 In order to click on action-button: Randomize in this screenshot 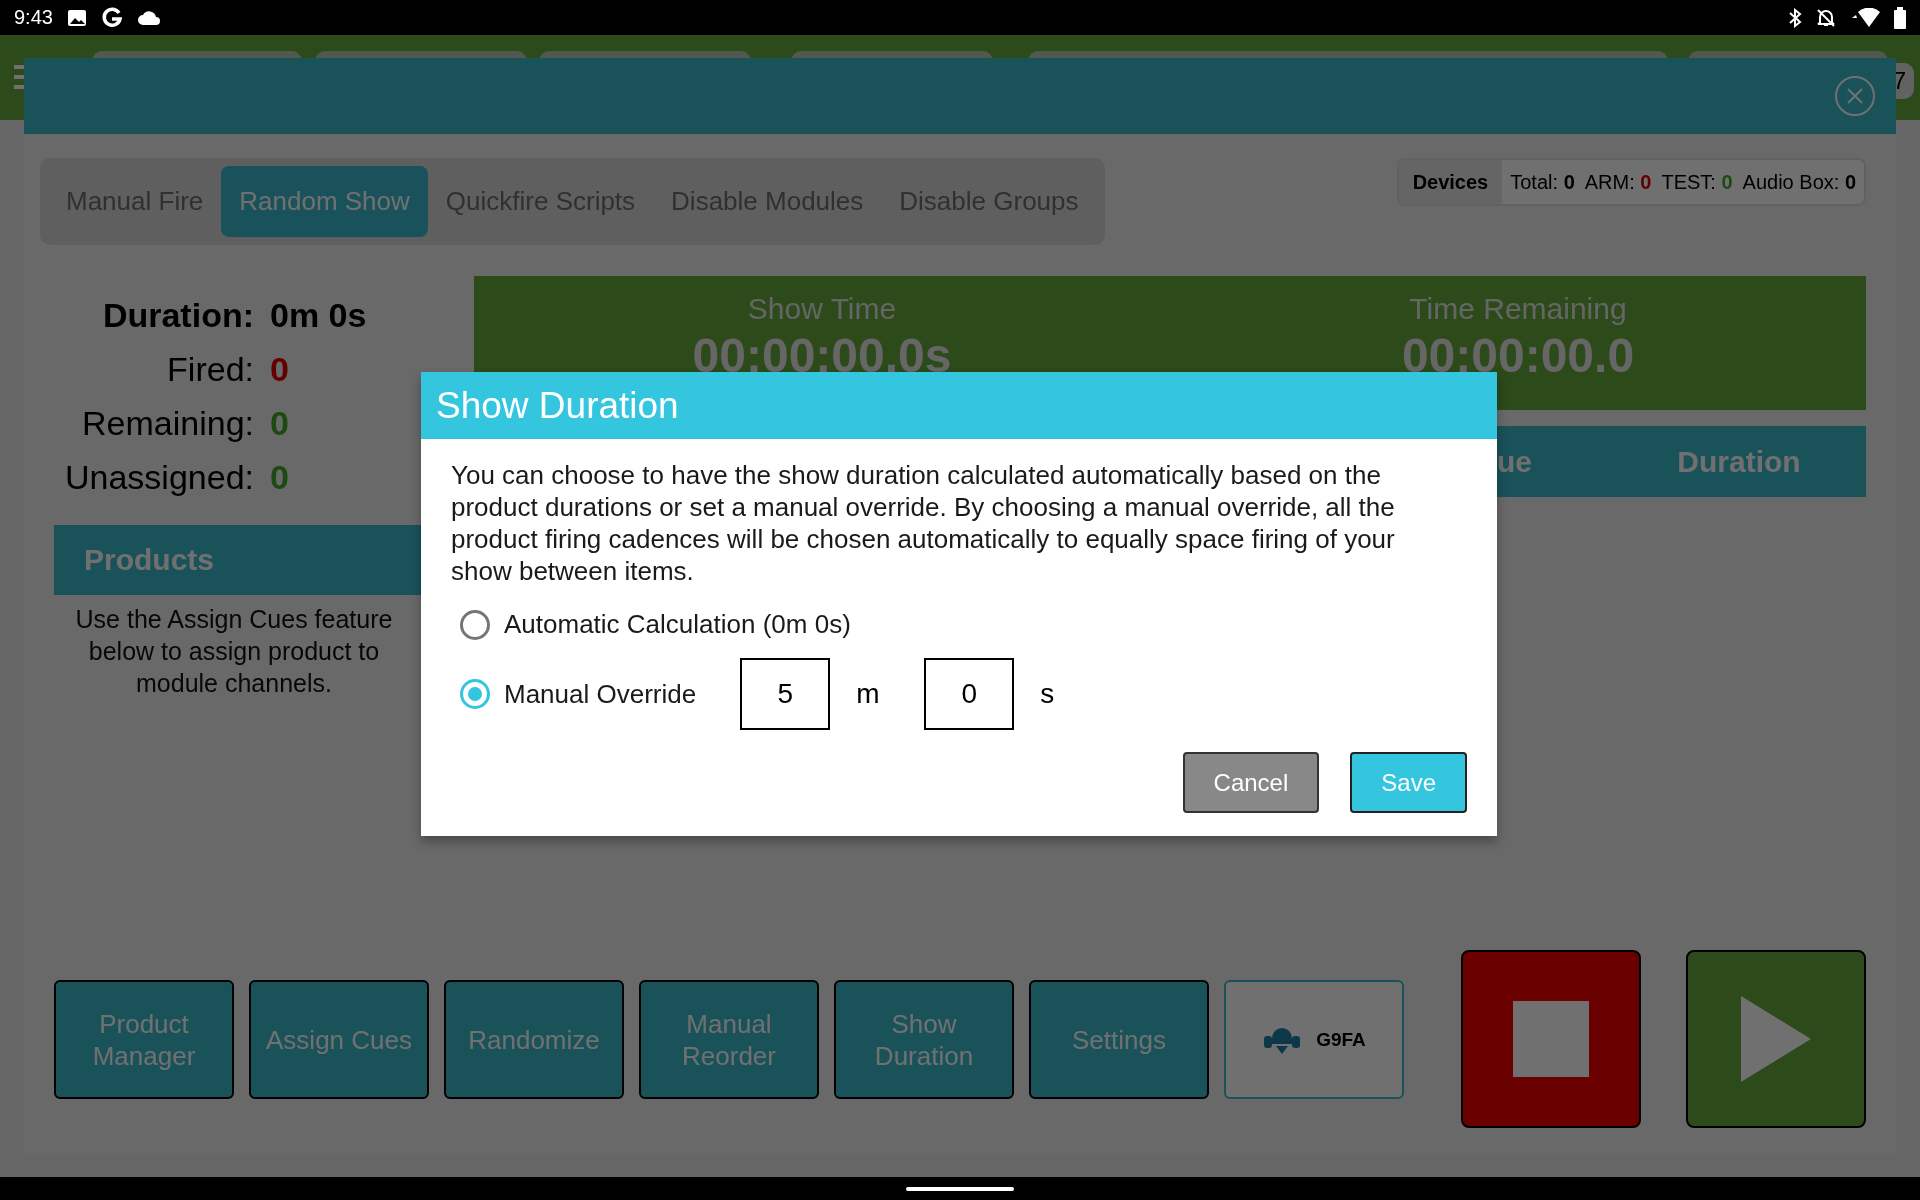, I will do `click(534, 1039)`.